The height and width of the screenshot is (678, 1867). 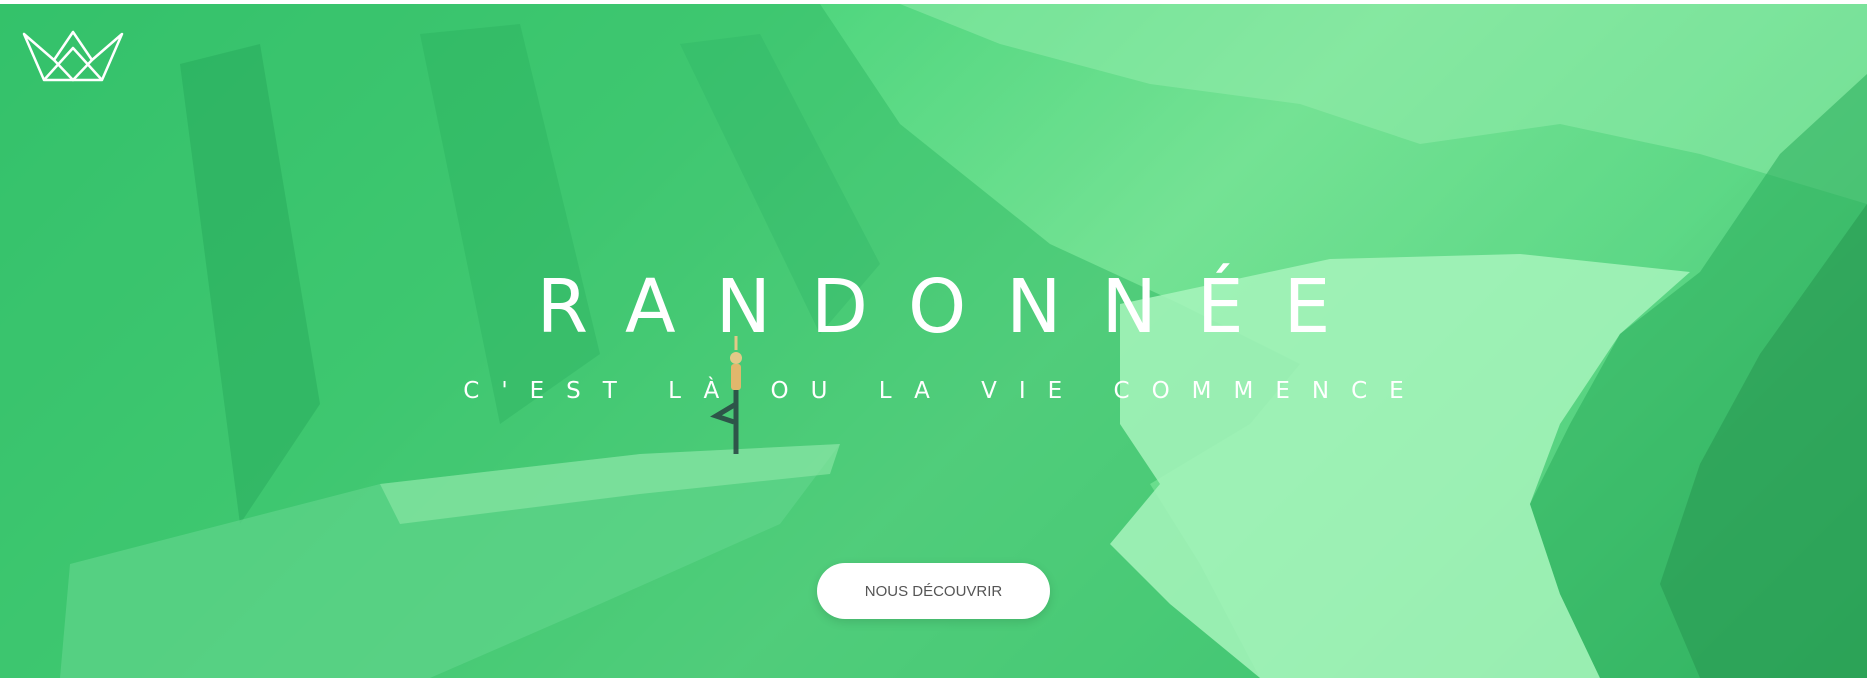 What do you see at coordinates (73, 57) in the screenshot?
I see `crown-icon` at bounding box center [73, 57].